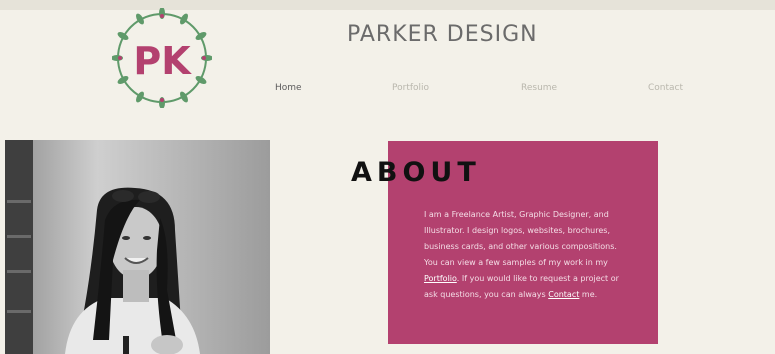  I want to click on about-text-part3: me., so click(588, 294).